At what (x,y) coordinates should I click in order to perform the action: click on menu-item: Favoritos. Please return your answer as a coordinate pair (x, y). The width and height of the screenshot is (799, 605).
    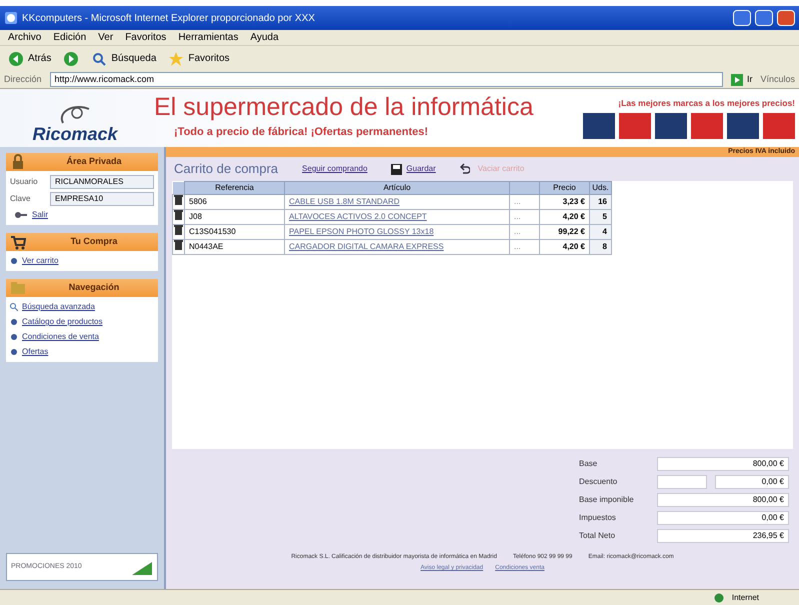
    Looking at the image, I should click on (145, 37).